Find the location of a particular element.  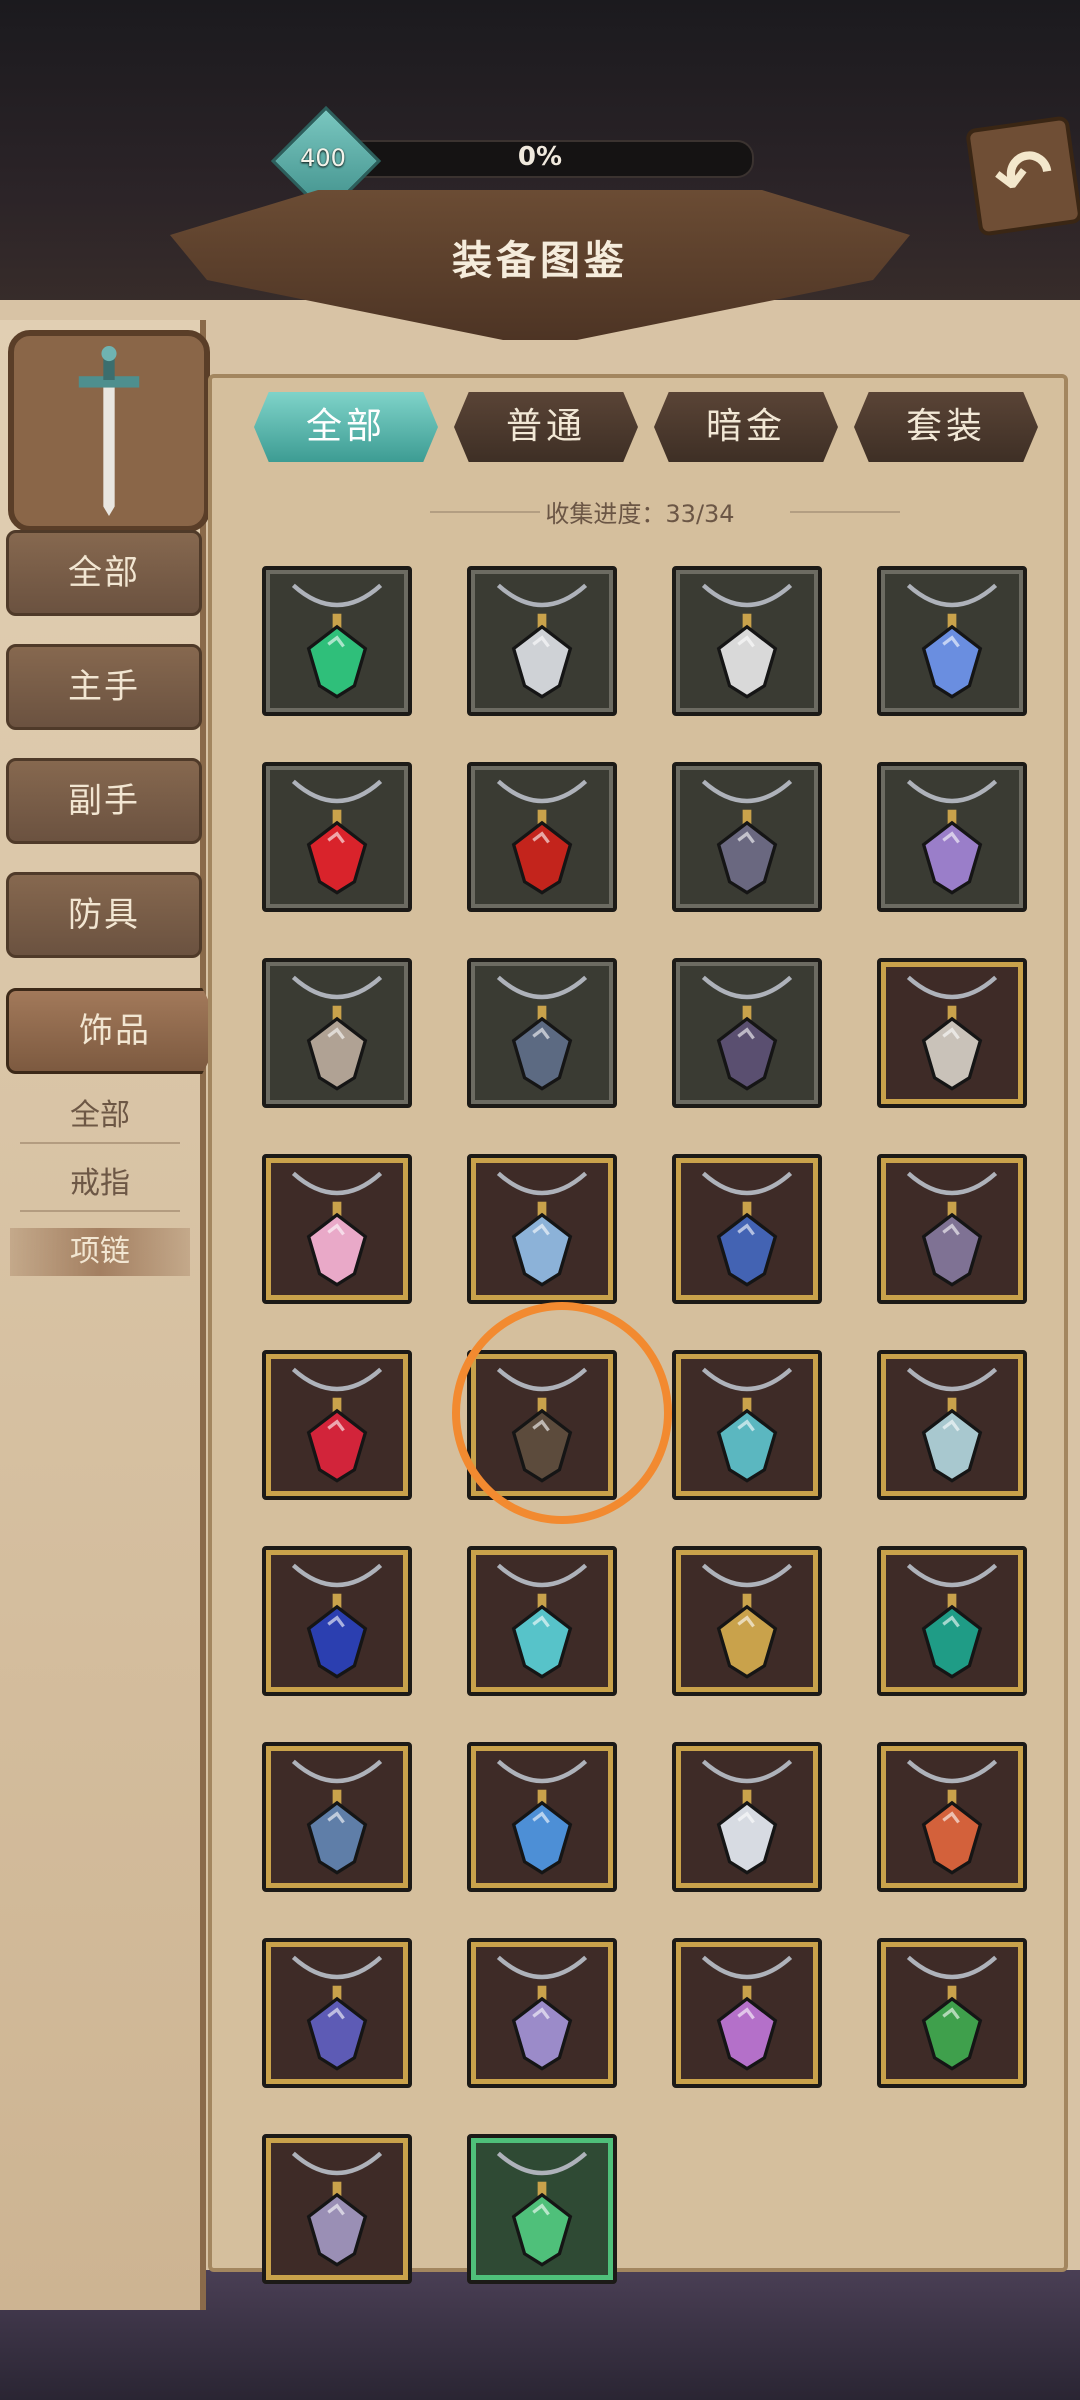

subcategory-necklaces: 项链 is located at coordinates (100, 1252).